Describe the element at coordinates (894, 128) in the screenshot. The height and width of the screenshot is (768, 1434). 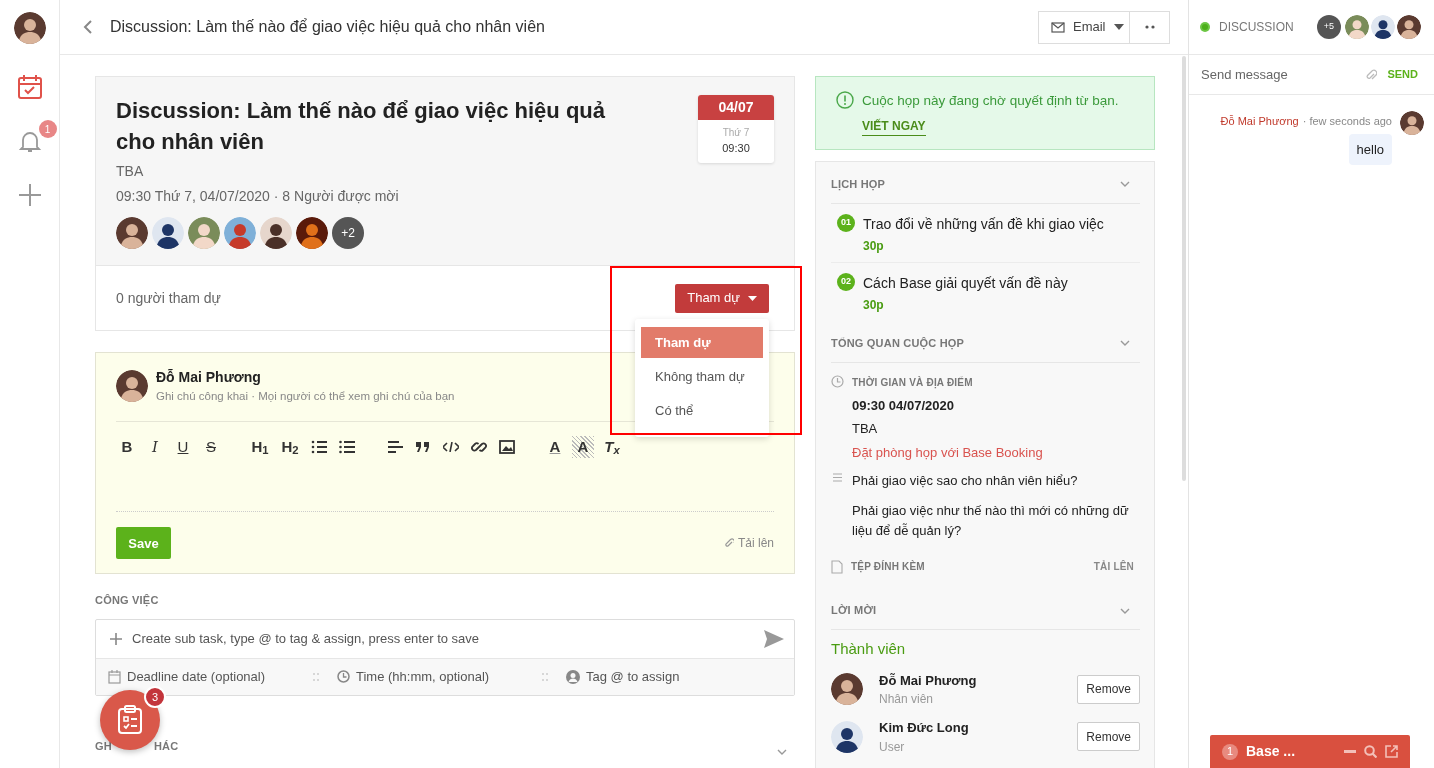
I see `write-now-link: VIẾT NGAY` at that location.